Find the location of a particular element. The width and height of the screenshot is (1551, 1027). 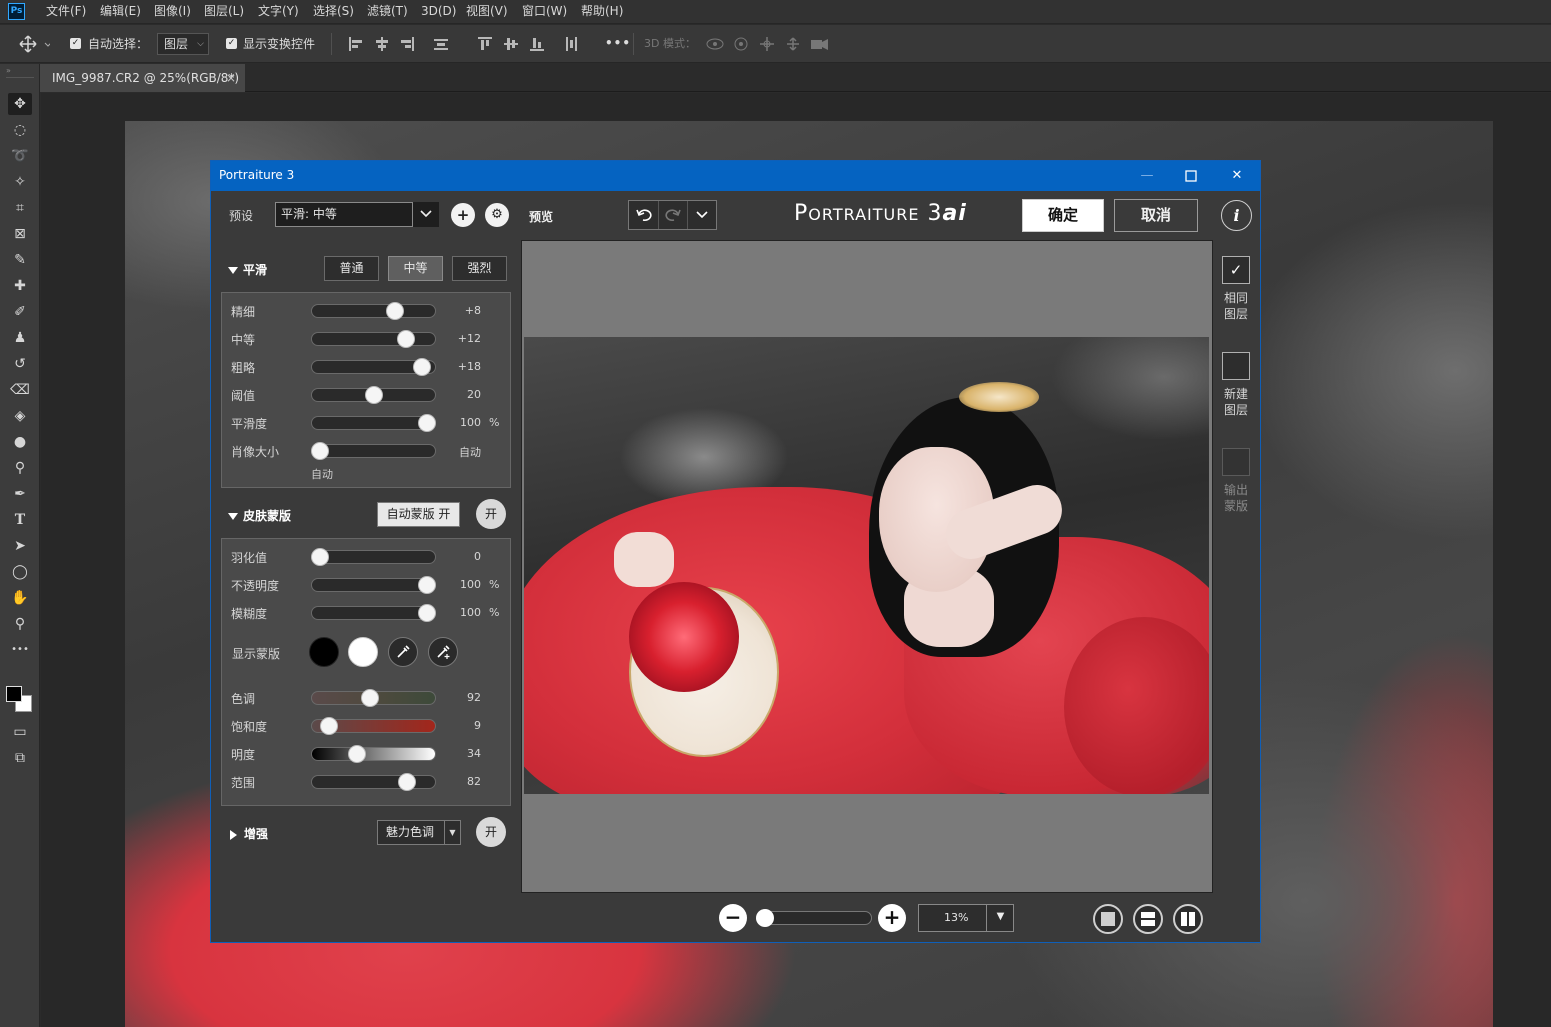

lasso-tool-icon: ➰ is located at coordinates (20, 156).